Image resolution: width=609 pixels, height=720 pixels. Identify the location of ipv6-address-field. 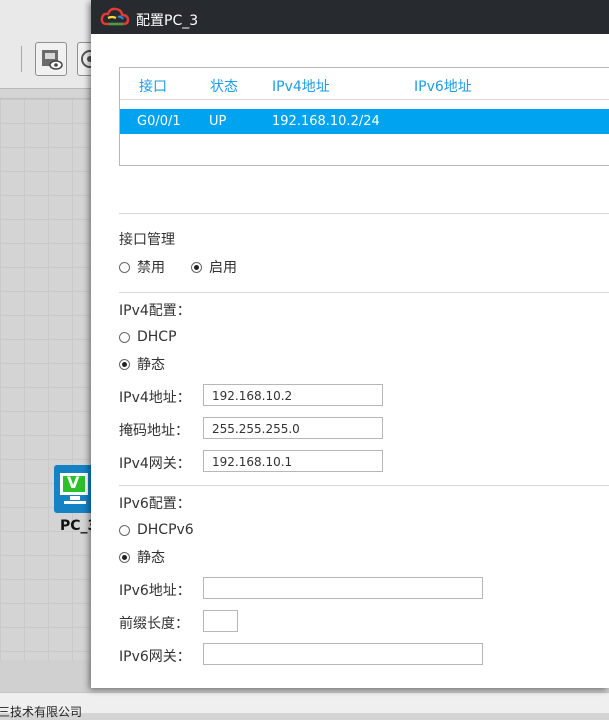
(343, 588).